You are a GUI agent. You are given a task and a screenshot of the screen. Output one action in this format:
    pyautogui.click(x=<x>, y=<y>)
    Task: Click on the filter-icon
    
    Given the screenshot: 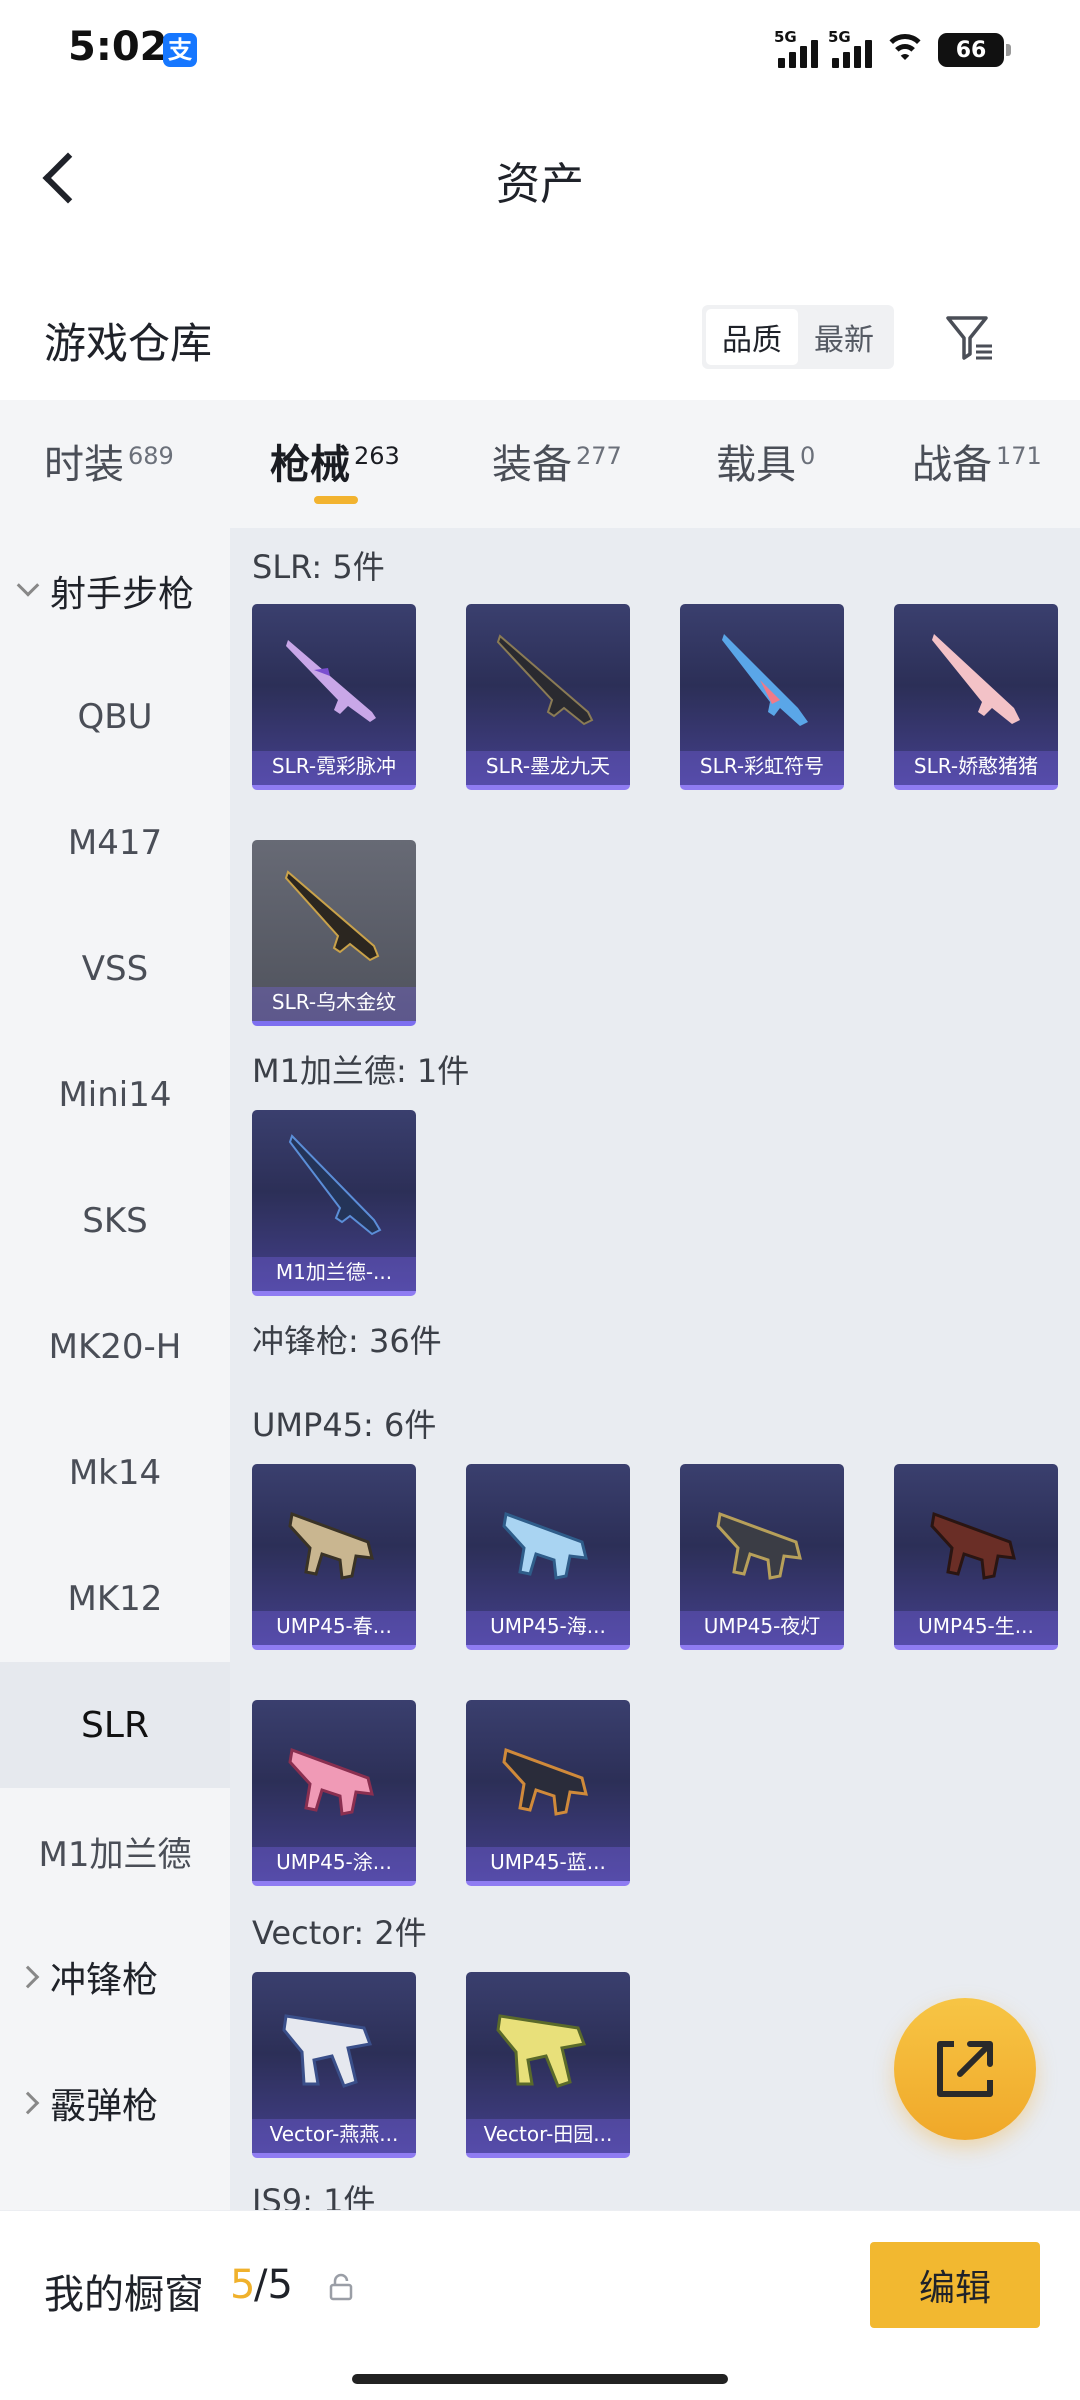 What is the action you would take?
    pyautogui.click(x=970, y=338)
    